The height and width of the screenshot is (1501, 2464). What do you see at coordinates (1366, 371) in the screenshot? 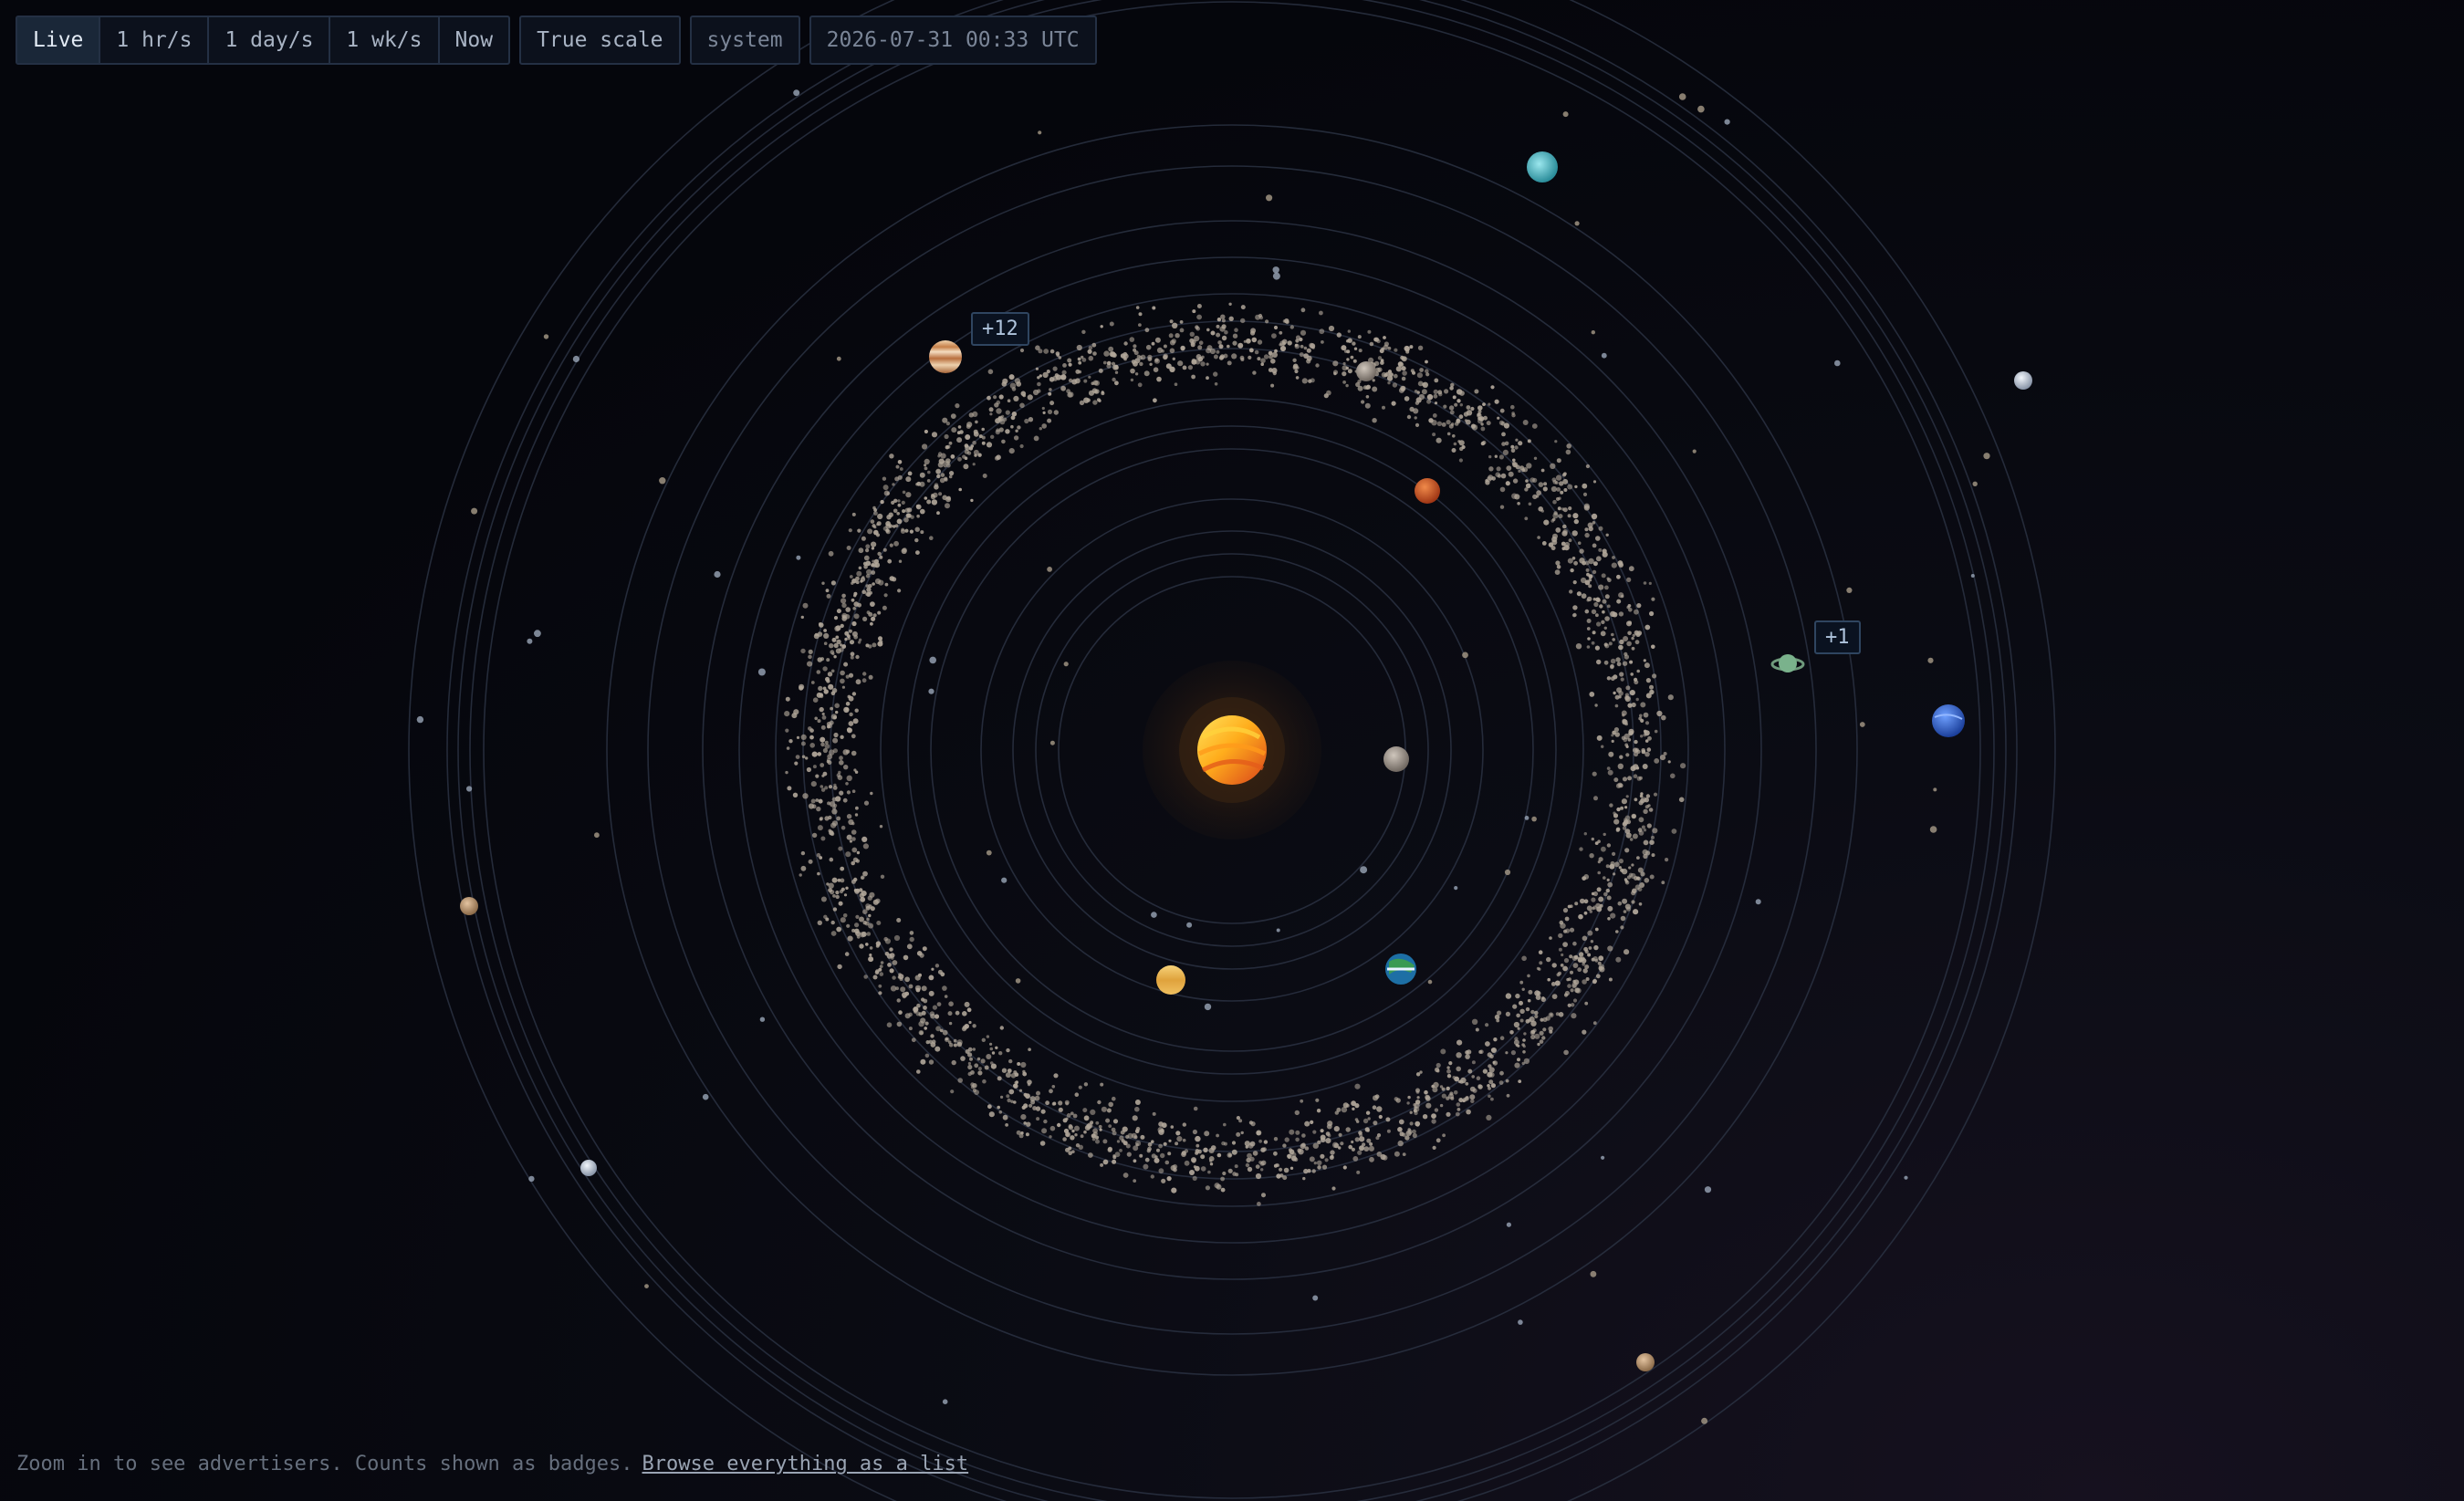
I see `asteroid-icon` at bounding box center [1366, 371].